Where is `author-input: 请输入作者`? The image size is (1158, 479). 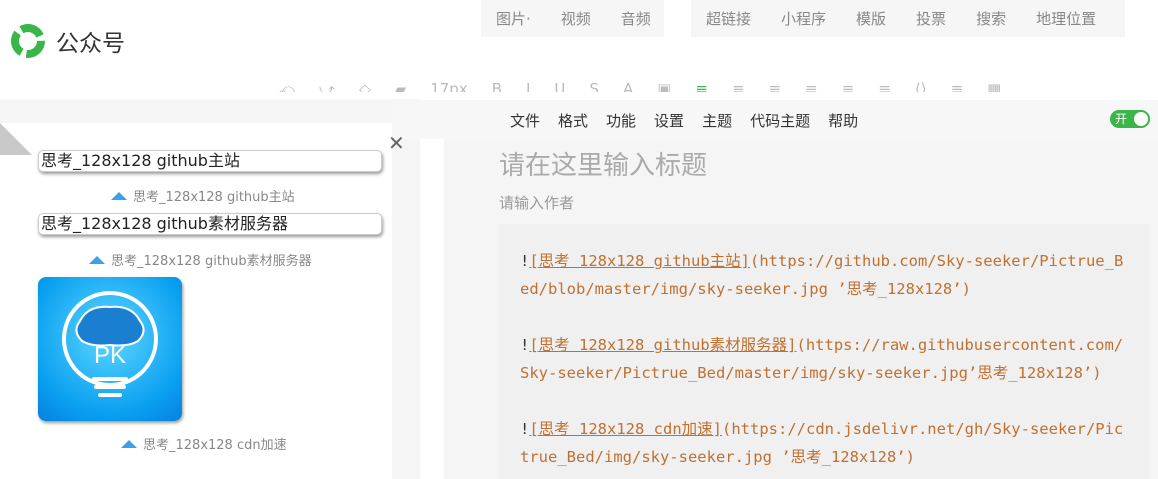
author-input: 请输入作者 is located at coordinates (536, 202).